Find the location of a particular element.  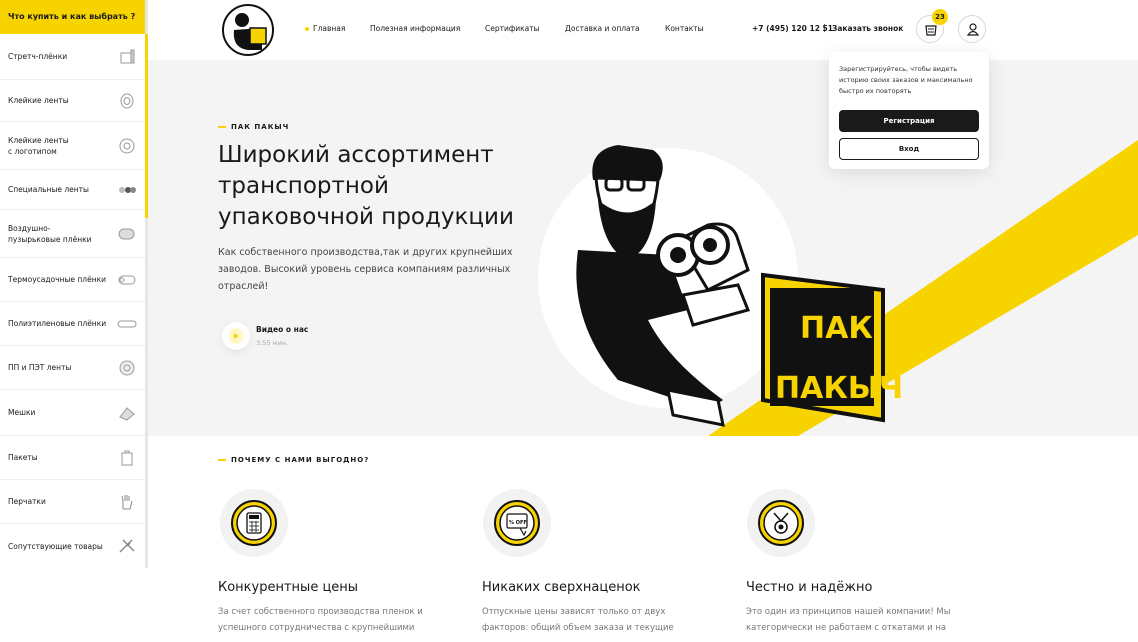

nav-useful-info: Полезная информация is located at coordinates (415, 28).